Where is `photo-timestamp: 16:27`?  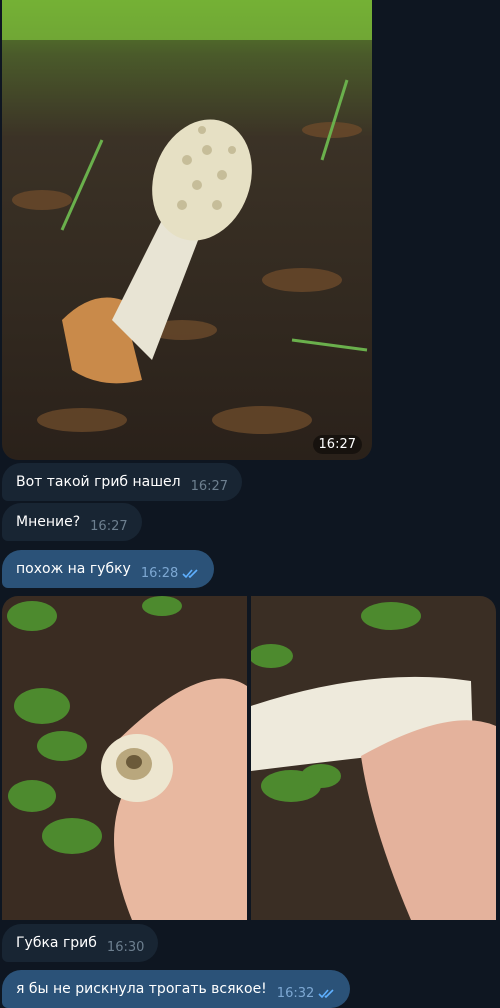 photo-timestamp: 16:27 is located at coordinates (337, 444).